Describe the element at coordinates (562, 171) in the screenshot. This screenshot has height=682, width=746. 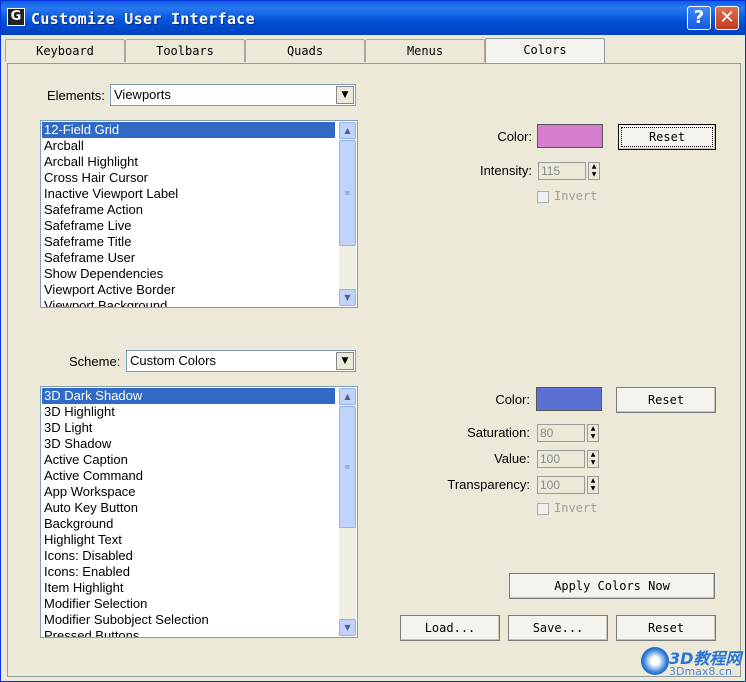
I see `intensity-spinner-field: 115` at that location.